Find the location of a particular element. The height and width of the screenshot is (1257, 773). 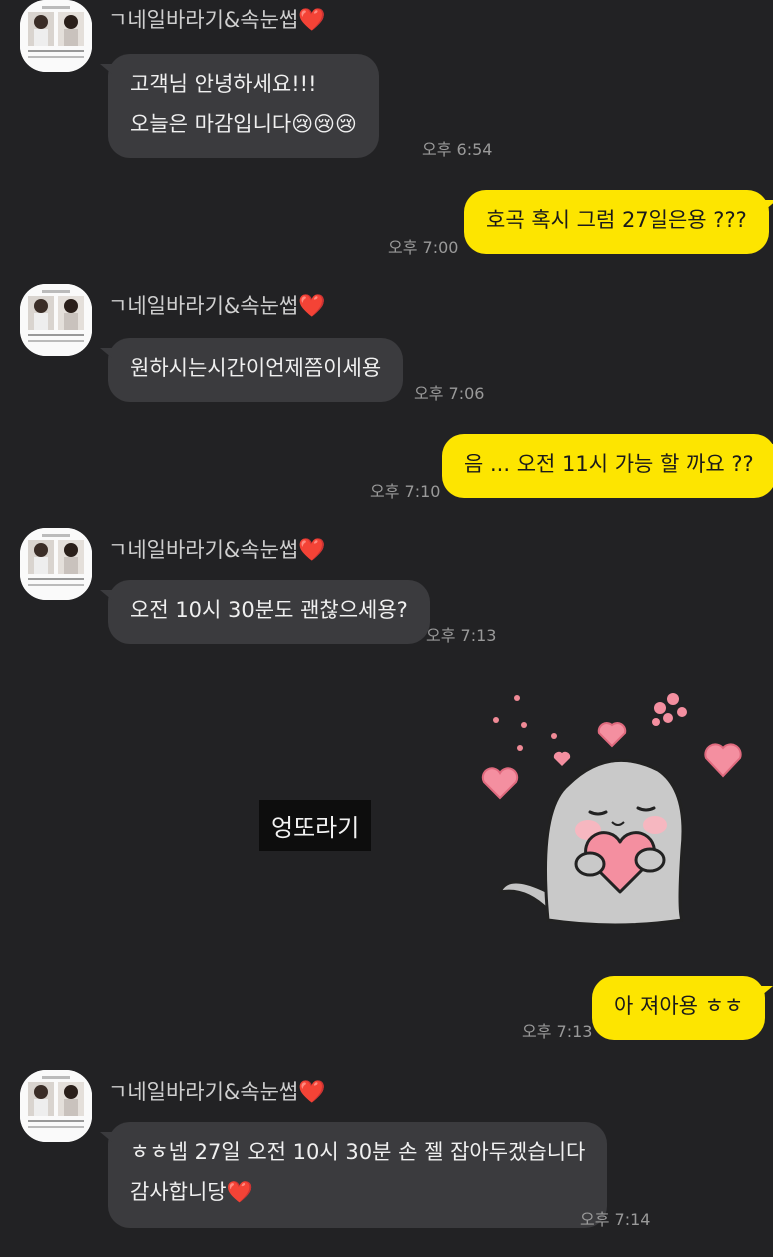

message-line: 음 ... 오전 11시 가능 할 까요 ?? is located at coordinates (609, 464).